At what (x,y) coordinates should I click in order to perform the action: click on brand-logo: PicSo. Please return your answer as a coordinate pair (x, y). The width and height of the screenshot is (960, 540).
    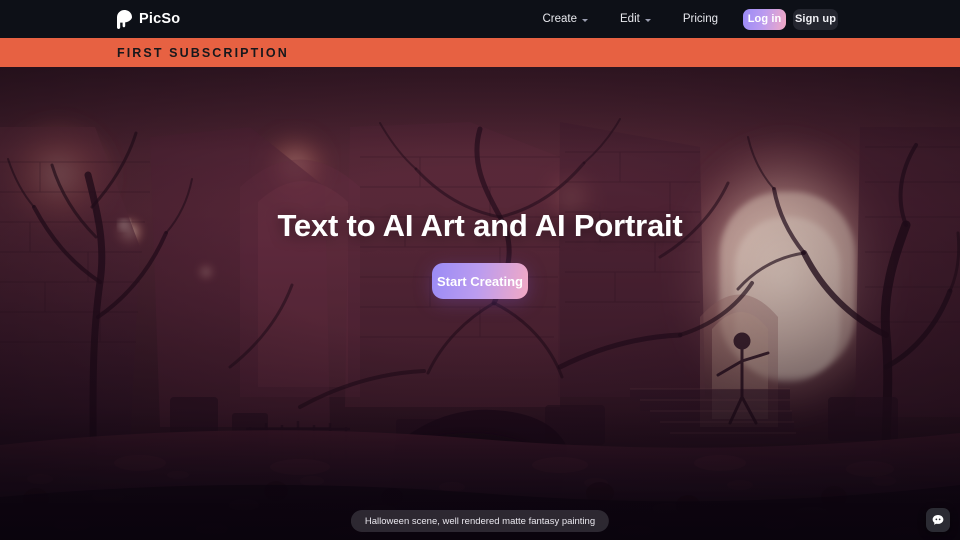
    Looking at the image, I should click on (149, 19).